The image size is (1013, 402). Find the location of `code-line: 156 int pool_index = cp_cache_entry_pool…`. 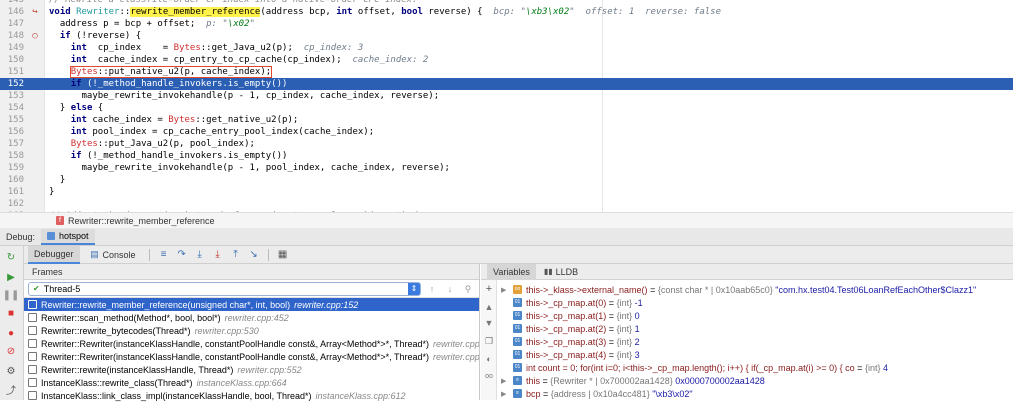

code-line: 156 int pool_index = cp_cache_entry_pool… is located at coordinates (506, 132).